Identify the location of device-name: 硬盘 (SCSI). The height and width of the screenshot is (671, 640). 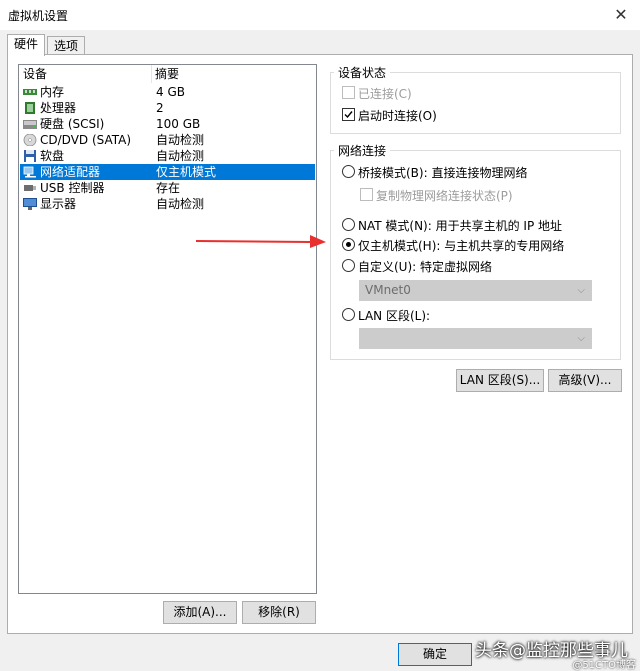
(72, 124).